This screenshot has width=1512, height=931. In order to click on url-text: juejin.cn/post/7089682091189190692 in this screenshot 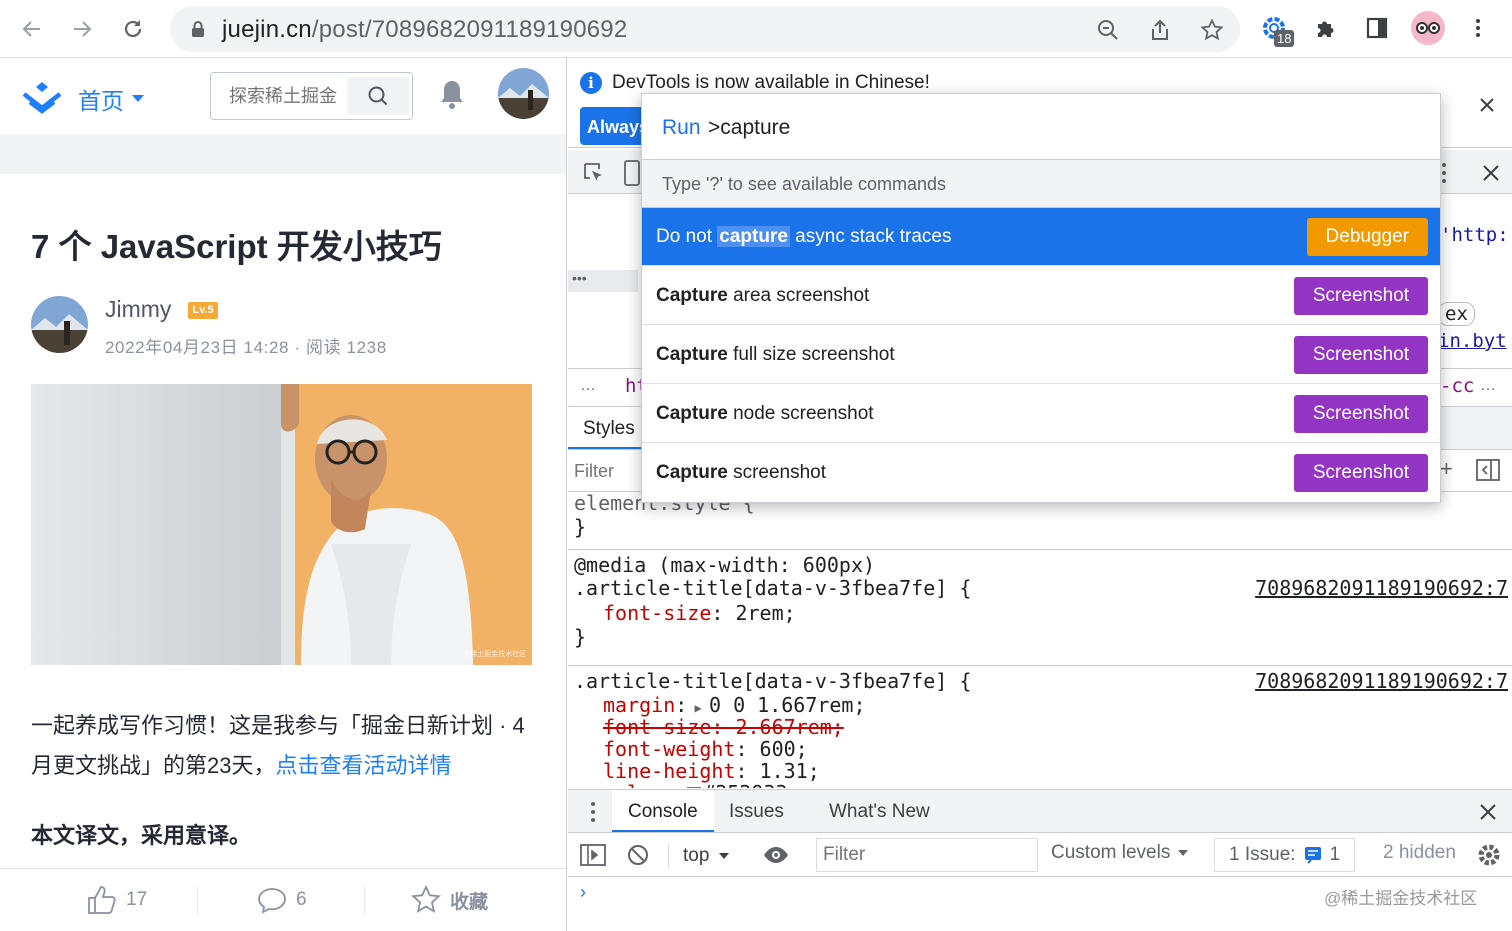, I will do `click(424, 30)`.